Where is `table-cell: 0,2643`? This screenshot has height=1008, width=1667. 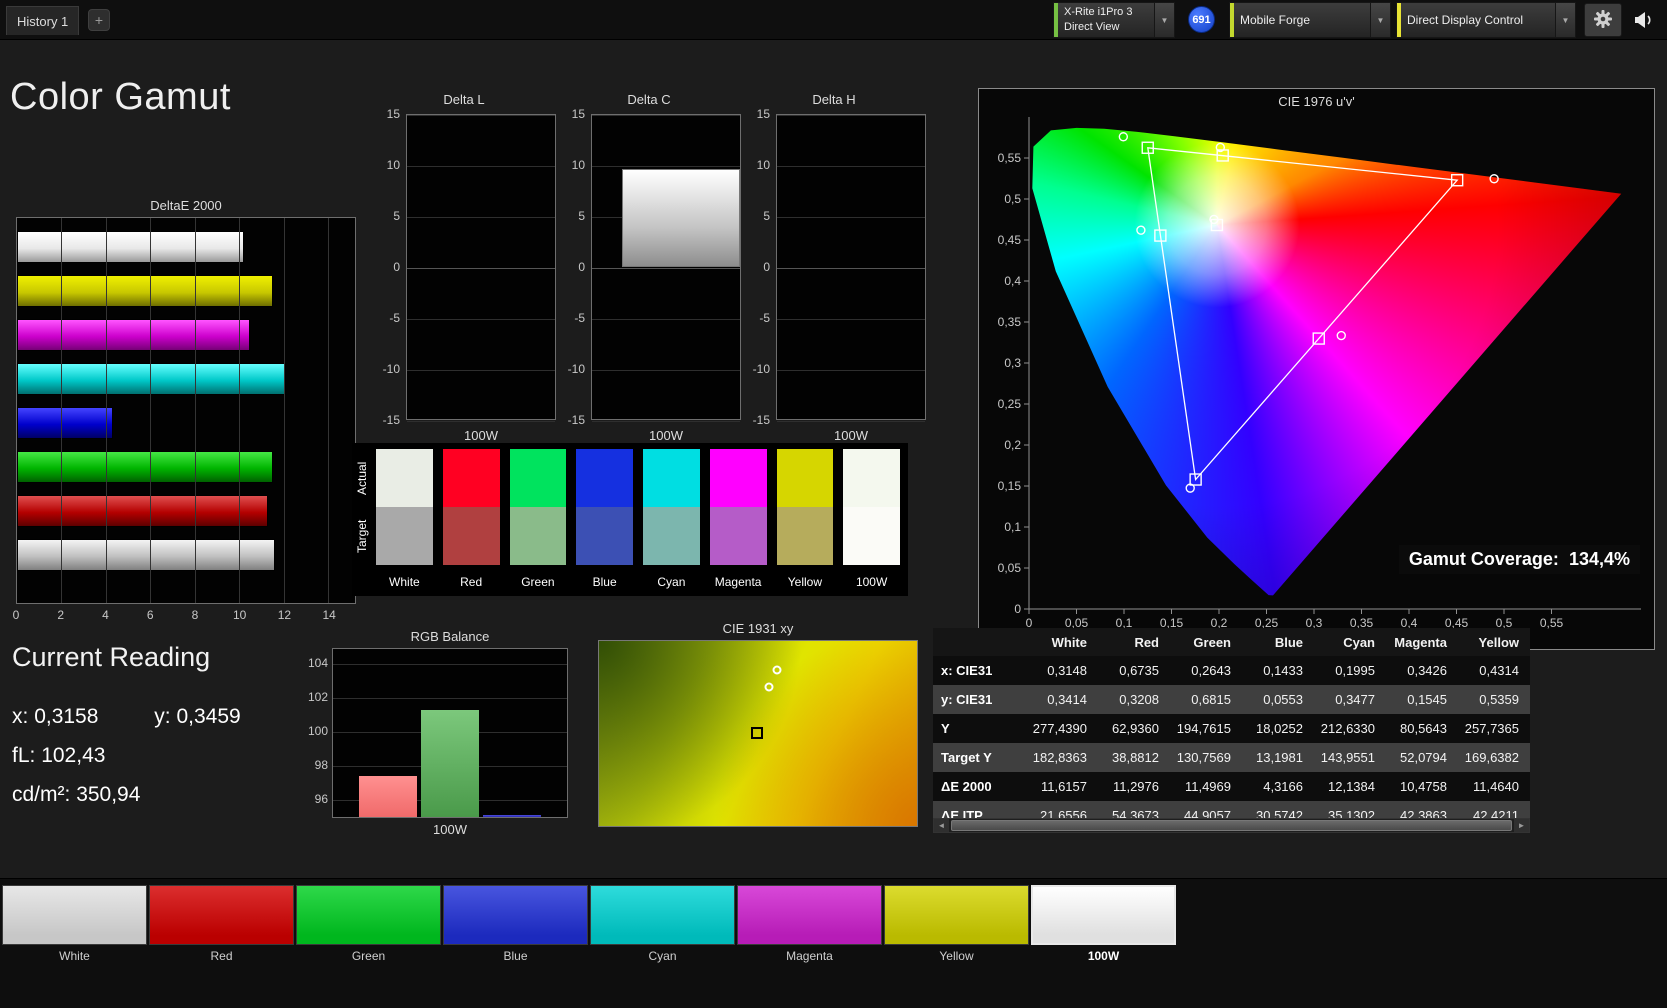
table-cell: 0,2643 is located at coordinates (1211, 670).